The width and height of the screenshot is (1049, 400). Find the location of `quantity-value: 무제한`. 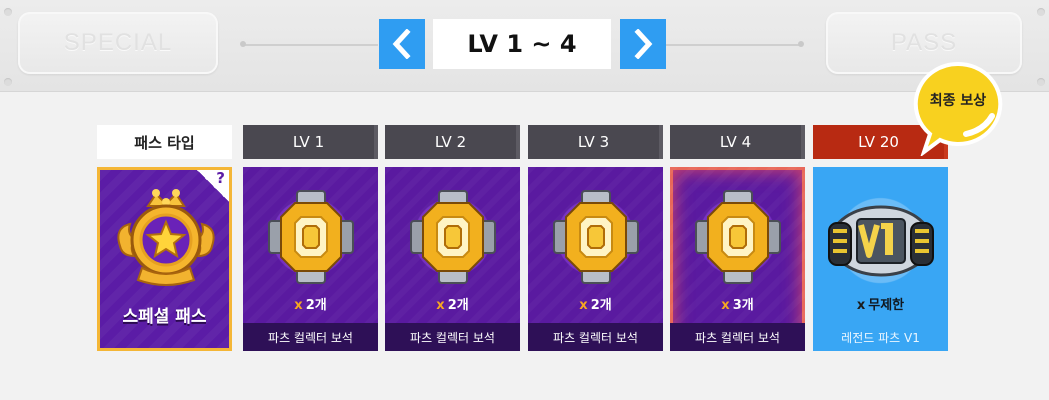

quantity-value: 무제한 is located at coordinates (886, 305).